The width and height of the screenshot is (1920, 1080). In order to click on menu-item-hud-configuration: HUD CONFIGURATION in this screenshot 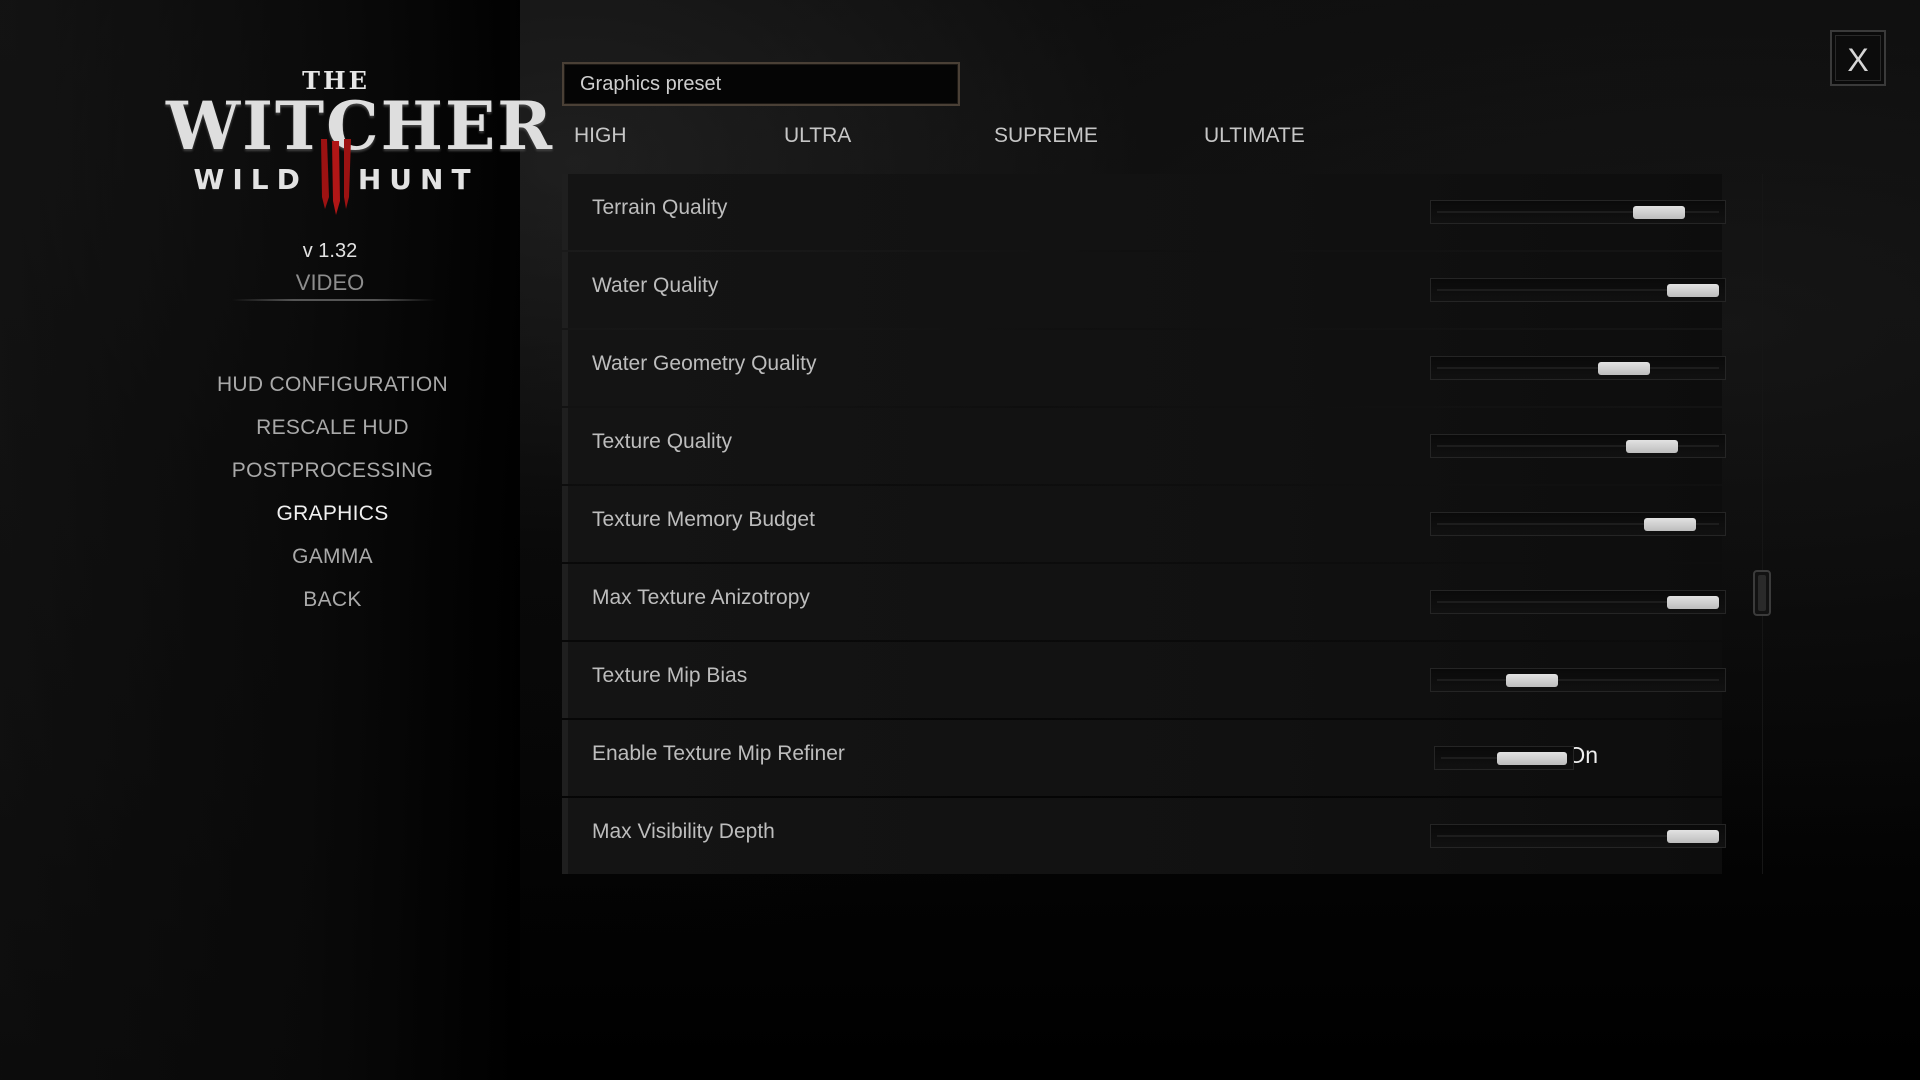, I will do `click(332, 390)`.